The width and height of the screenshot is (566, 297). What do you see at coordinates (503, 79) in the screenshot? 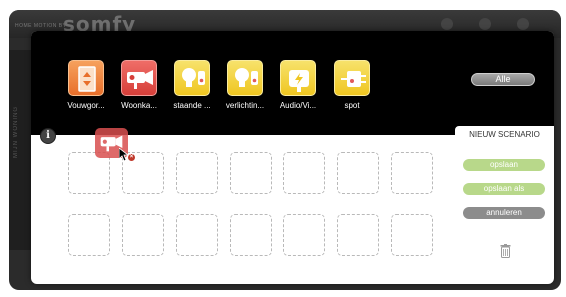
I see `all-filter-button: Alle` at bounding box center [503, 79].